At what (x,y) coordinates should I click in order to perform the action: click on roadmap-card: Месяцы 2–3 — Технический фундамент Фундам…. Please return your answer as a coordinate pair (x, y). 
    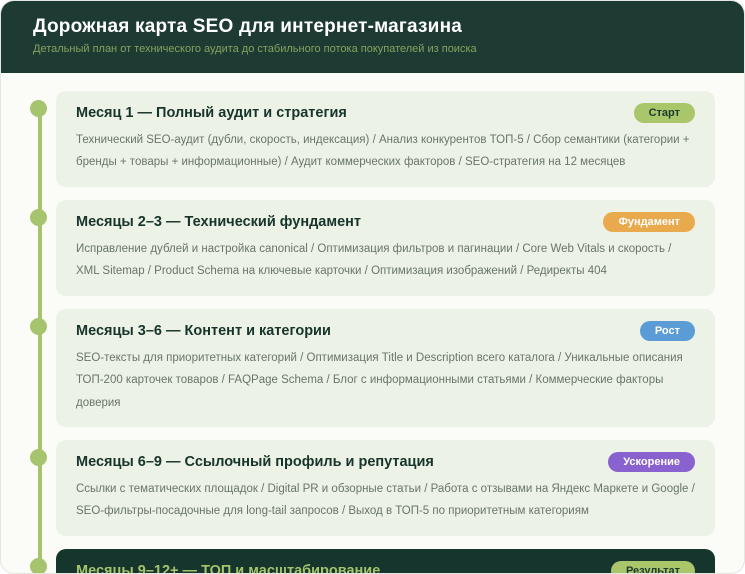
    Looking at the image, I should click on (385, 247).